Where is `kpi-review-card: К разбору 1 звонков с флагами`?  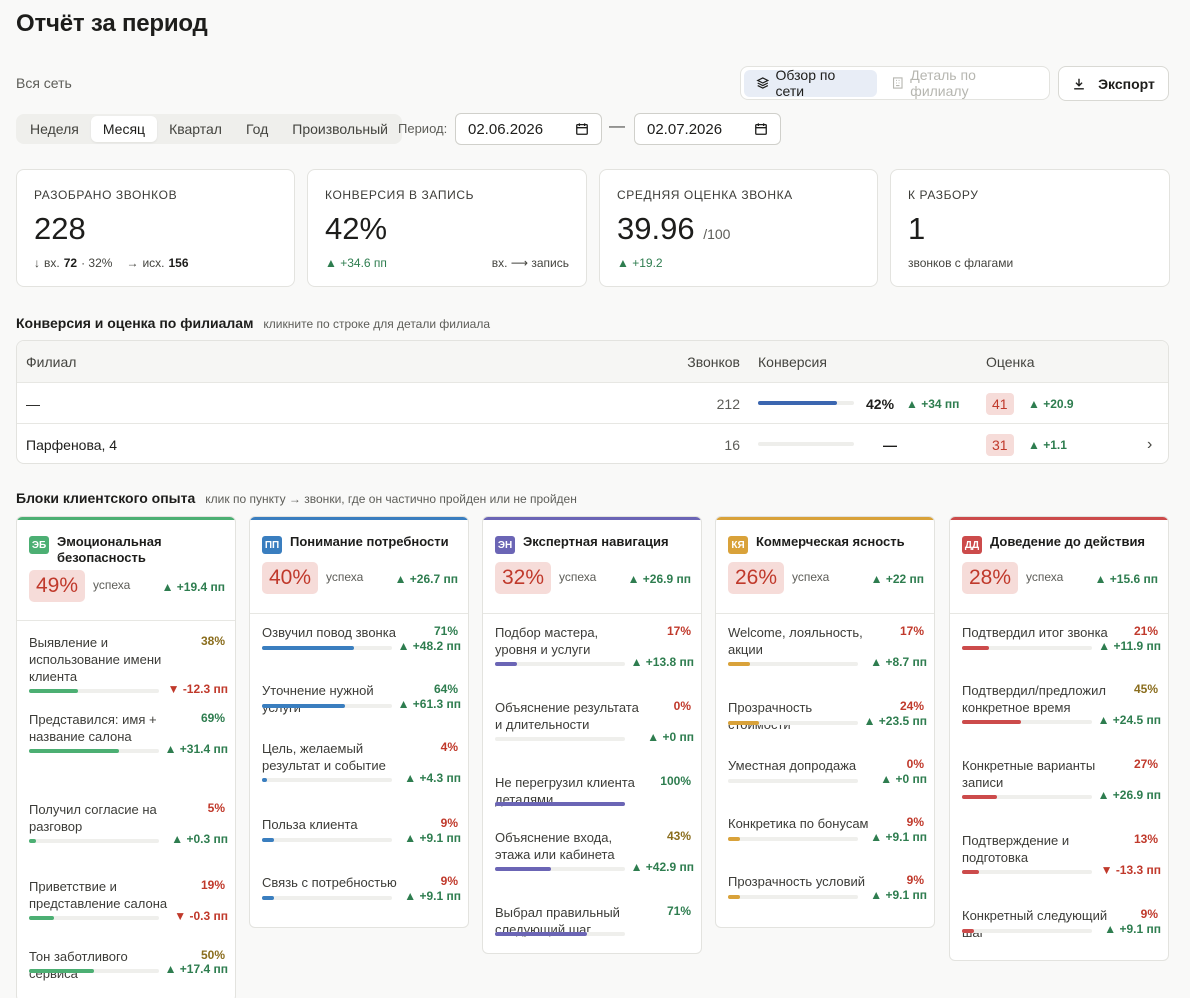 kpi-review-card: К разбору 1 звонков с флагами is located at coordinates (1030, 228).